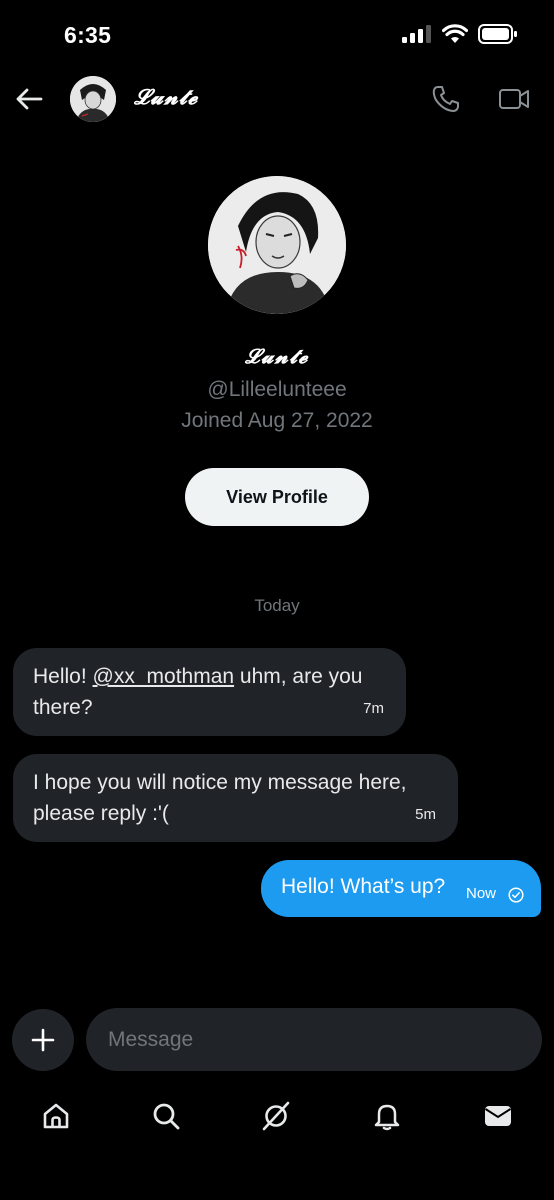 Image resolution: width=554 pixels, height=1200 pixels. I want to click on plus-icon, so click(43, 1040).